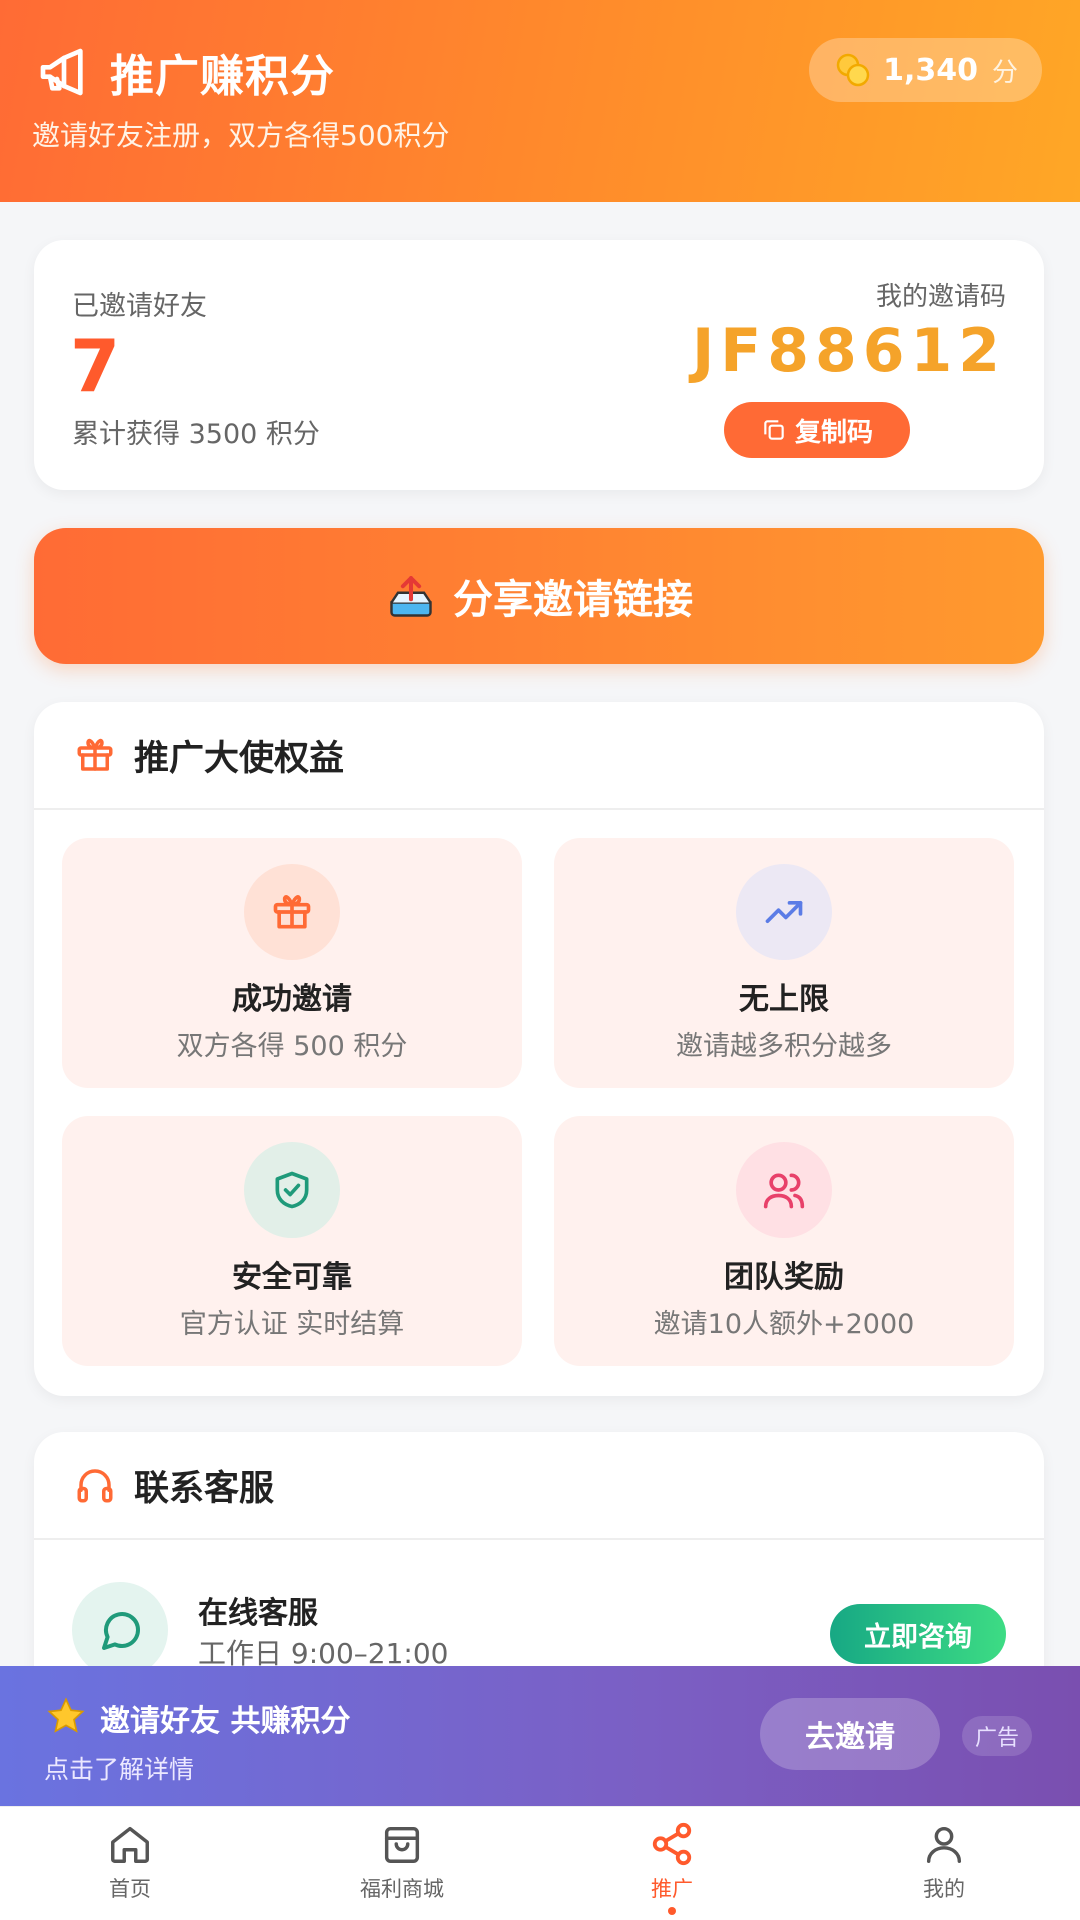  I want to click on service-header: 联系客服, so click(539, 1486).